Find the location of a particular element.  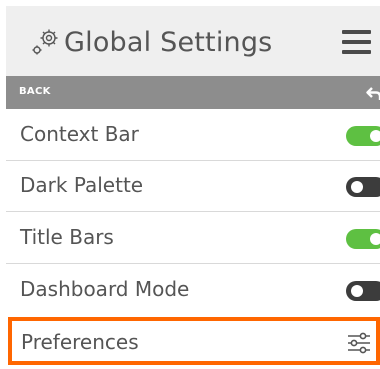

sliders-icon is located at coordinates (359, 343).